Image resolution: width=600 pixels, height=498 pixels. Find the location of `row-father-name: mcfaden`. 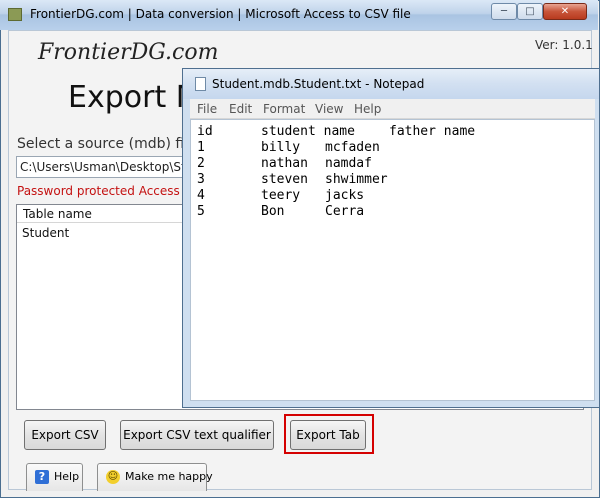

row-father-name: mcfaden is located at coordinates (352, 147).